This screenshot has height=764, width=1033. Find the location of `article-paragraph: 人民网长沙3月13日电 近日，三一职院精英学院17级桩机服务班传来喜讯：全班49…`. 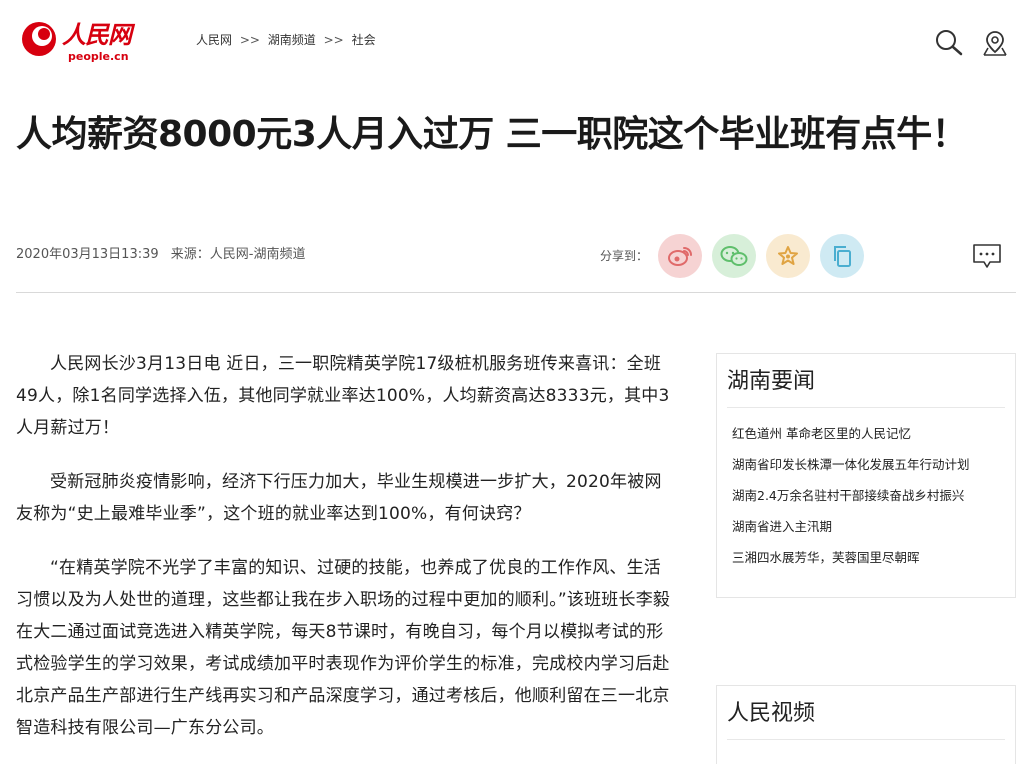

article-paragraph: 人民网长沙3月13日电 近日，三一职院精英学院17级桩机服务班传来喜讯：全班49… is located at coordinates (343, 396).